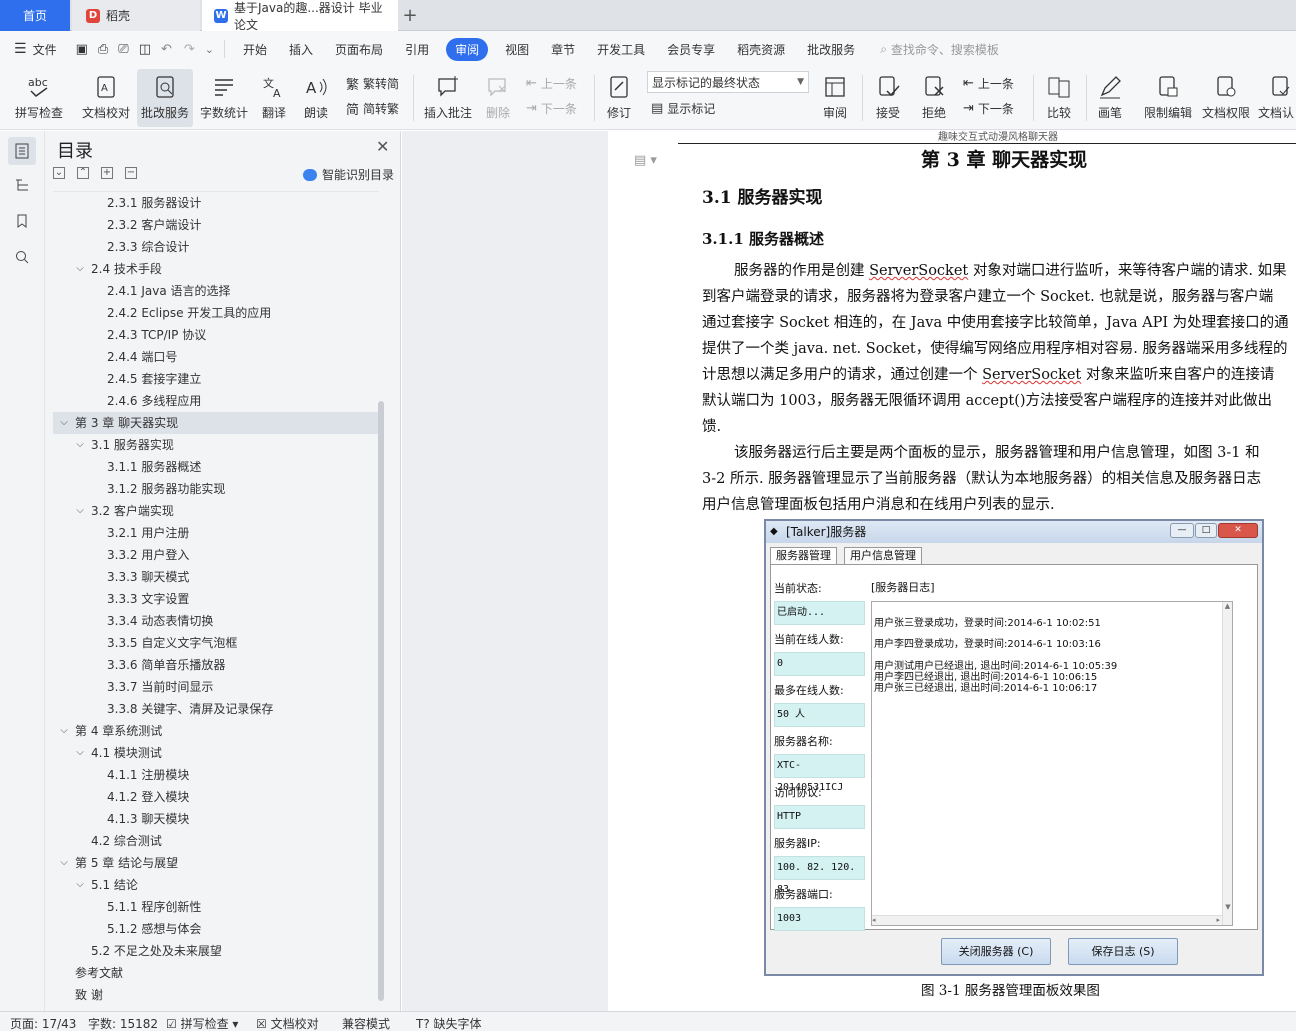 This screenshot has height=1032, width=1296. What do you see at coordinates (761, 49) in the screenshot?
I see `menu-docer-res: 稻壳资源` at bounding box center [761, 49].